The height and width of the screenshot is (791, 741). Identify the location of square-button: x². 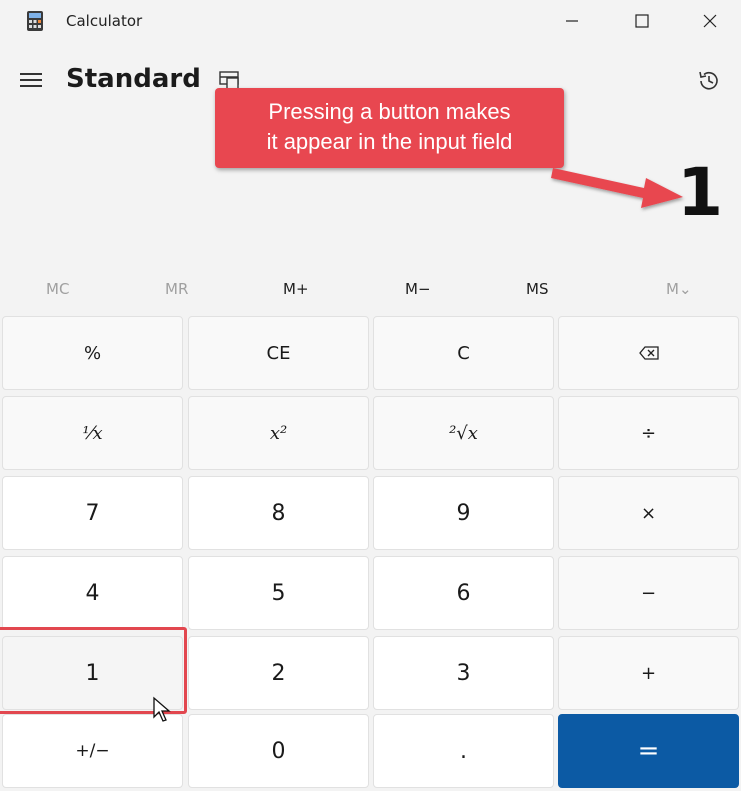
(278, 433).